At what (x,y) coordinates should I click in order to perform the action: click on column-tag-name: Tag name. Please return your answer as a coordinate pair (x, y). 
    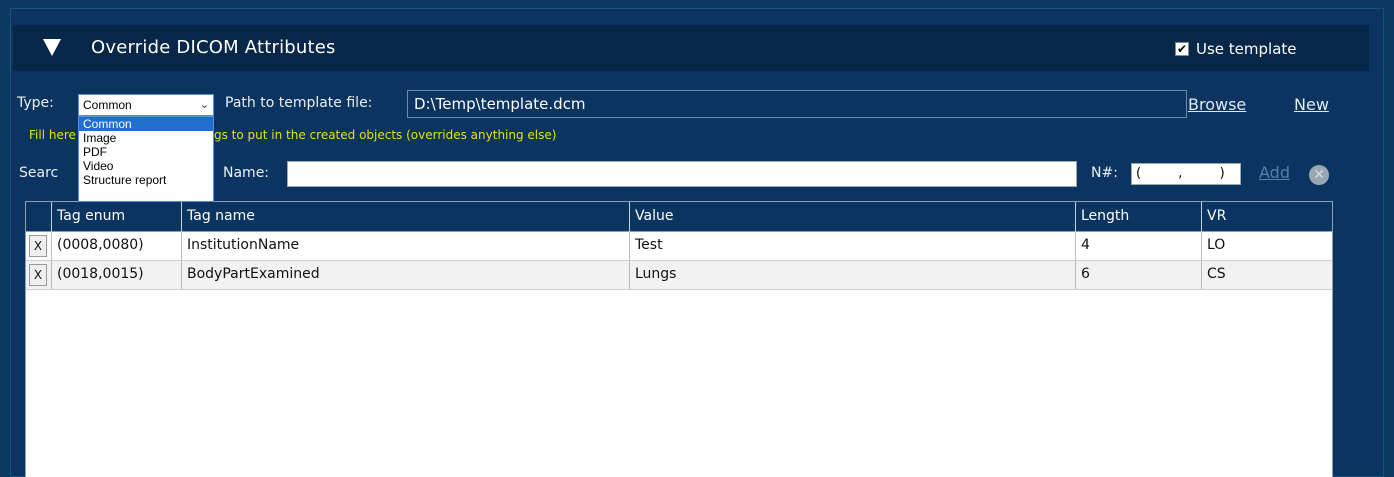
    Looking at the image, I should click on (405, 217).